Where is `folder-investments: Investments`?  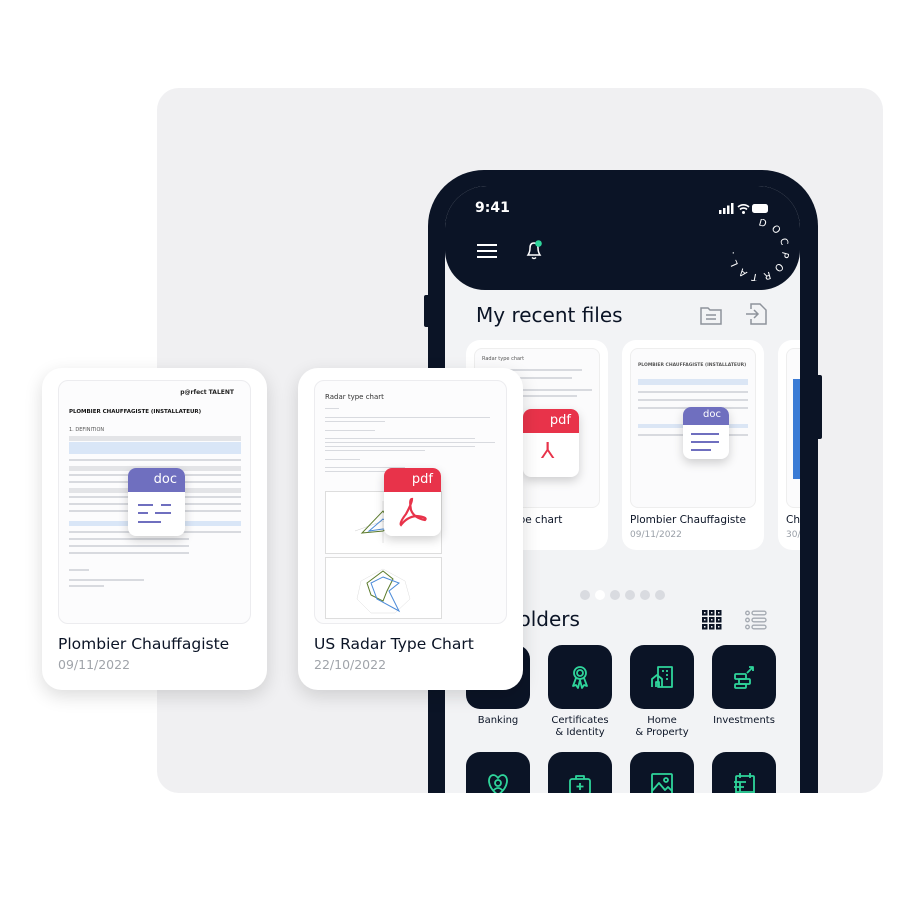
folder-investments: Investments is located at coordinates (749, 686).